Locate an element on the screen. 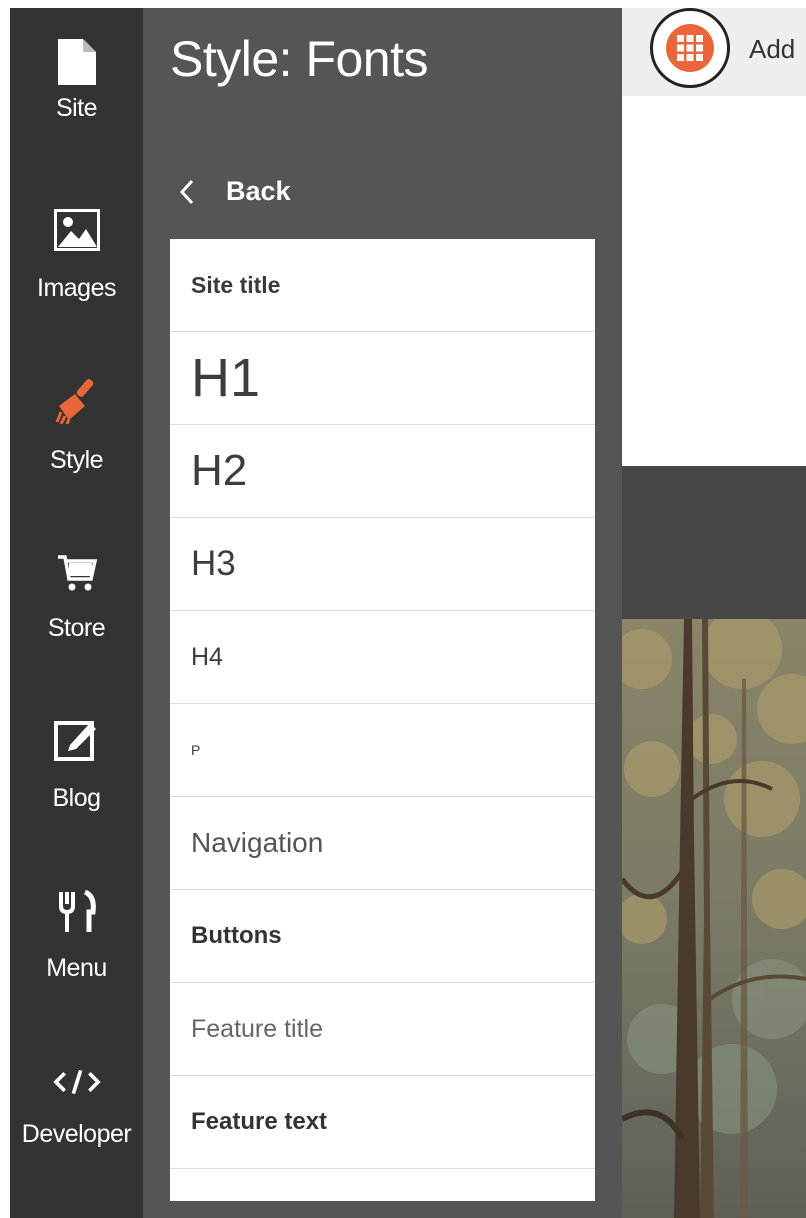  sidebar-item-label: Developer is located at coordinates (76, 1134).